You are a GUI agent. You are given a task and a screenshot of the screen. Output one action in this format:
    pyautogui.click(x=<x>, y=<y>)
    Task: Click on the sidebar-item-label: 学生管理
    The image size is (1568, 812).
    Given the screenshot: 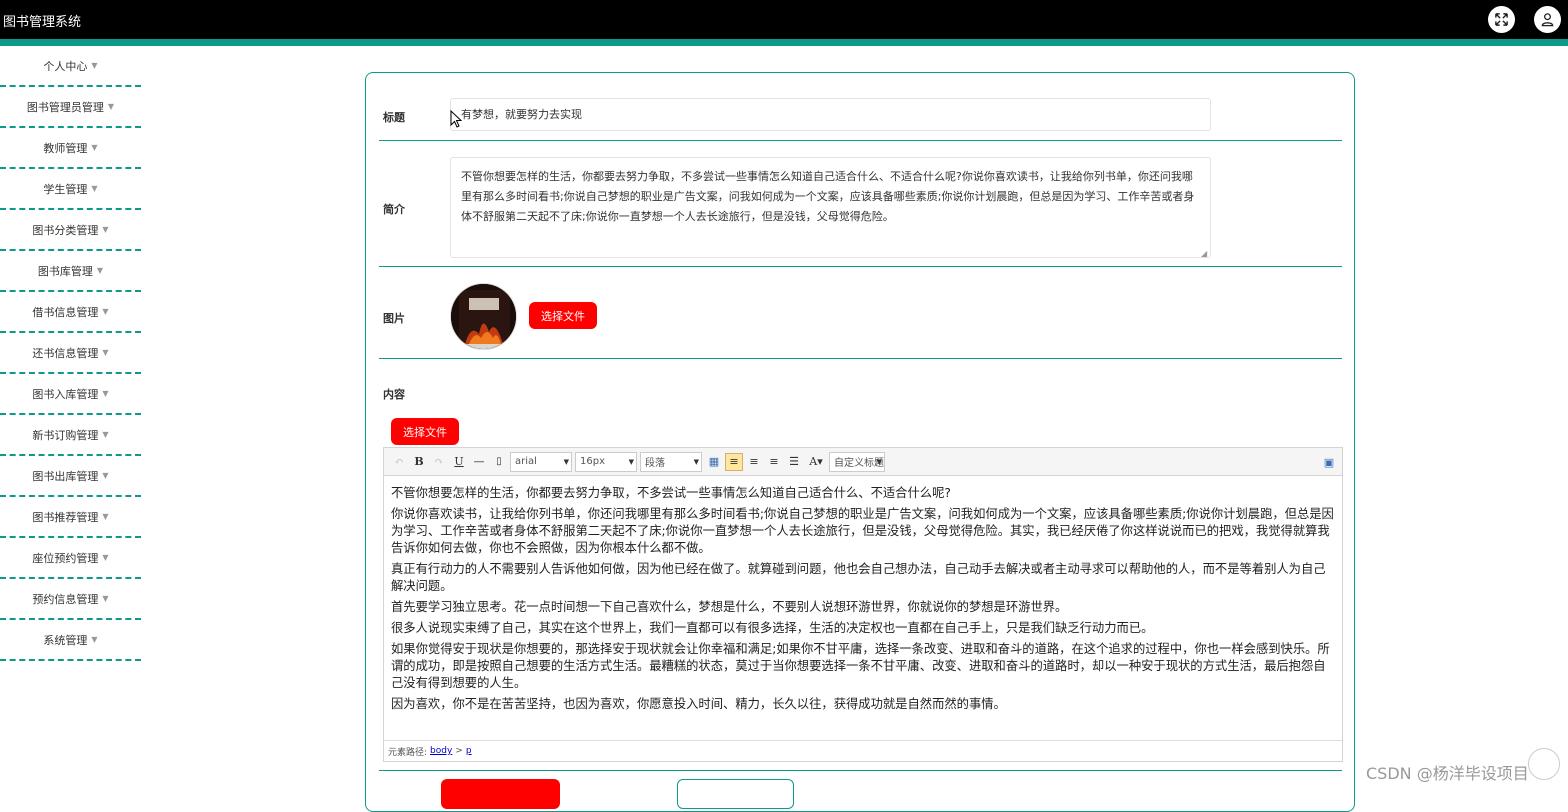 What is the action you would take?
    pyautogui.click(x=65, y=189)
    